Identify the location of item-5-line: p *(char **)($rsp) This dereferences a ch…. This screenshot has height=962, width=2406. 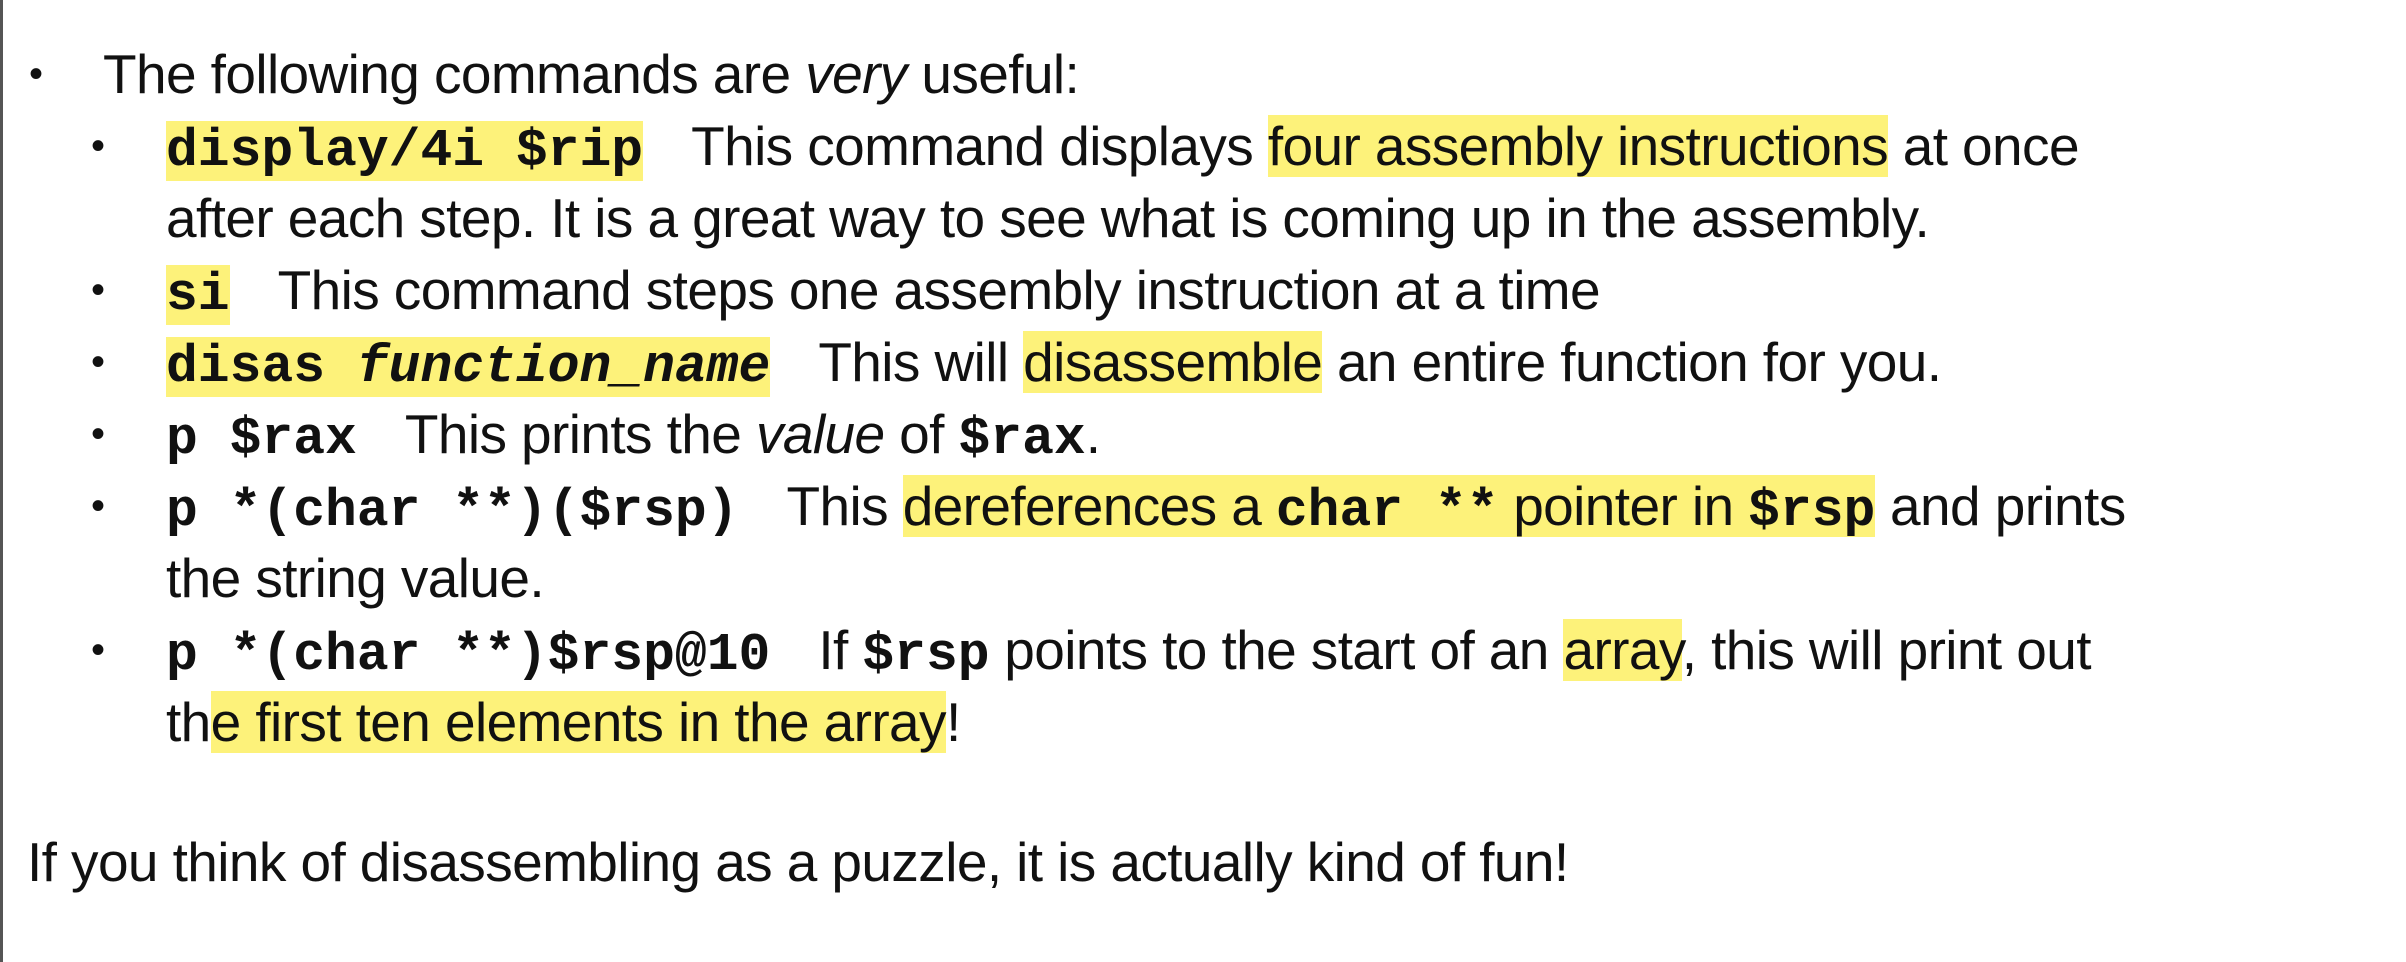
(1146, 508).